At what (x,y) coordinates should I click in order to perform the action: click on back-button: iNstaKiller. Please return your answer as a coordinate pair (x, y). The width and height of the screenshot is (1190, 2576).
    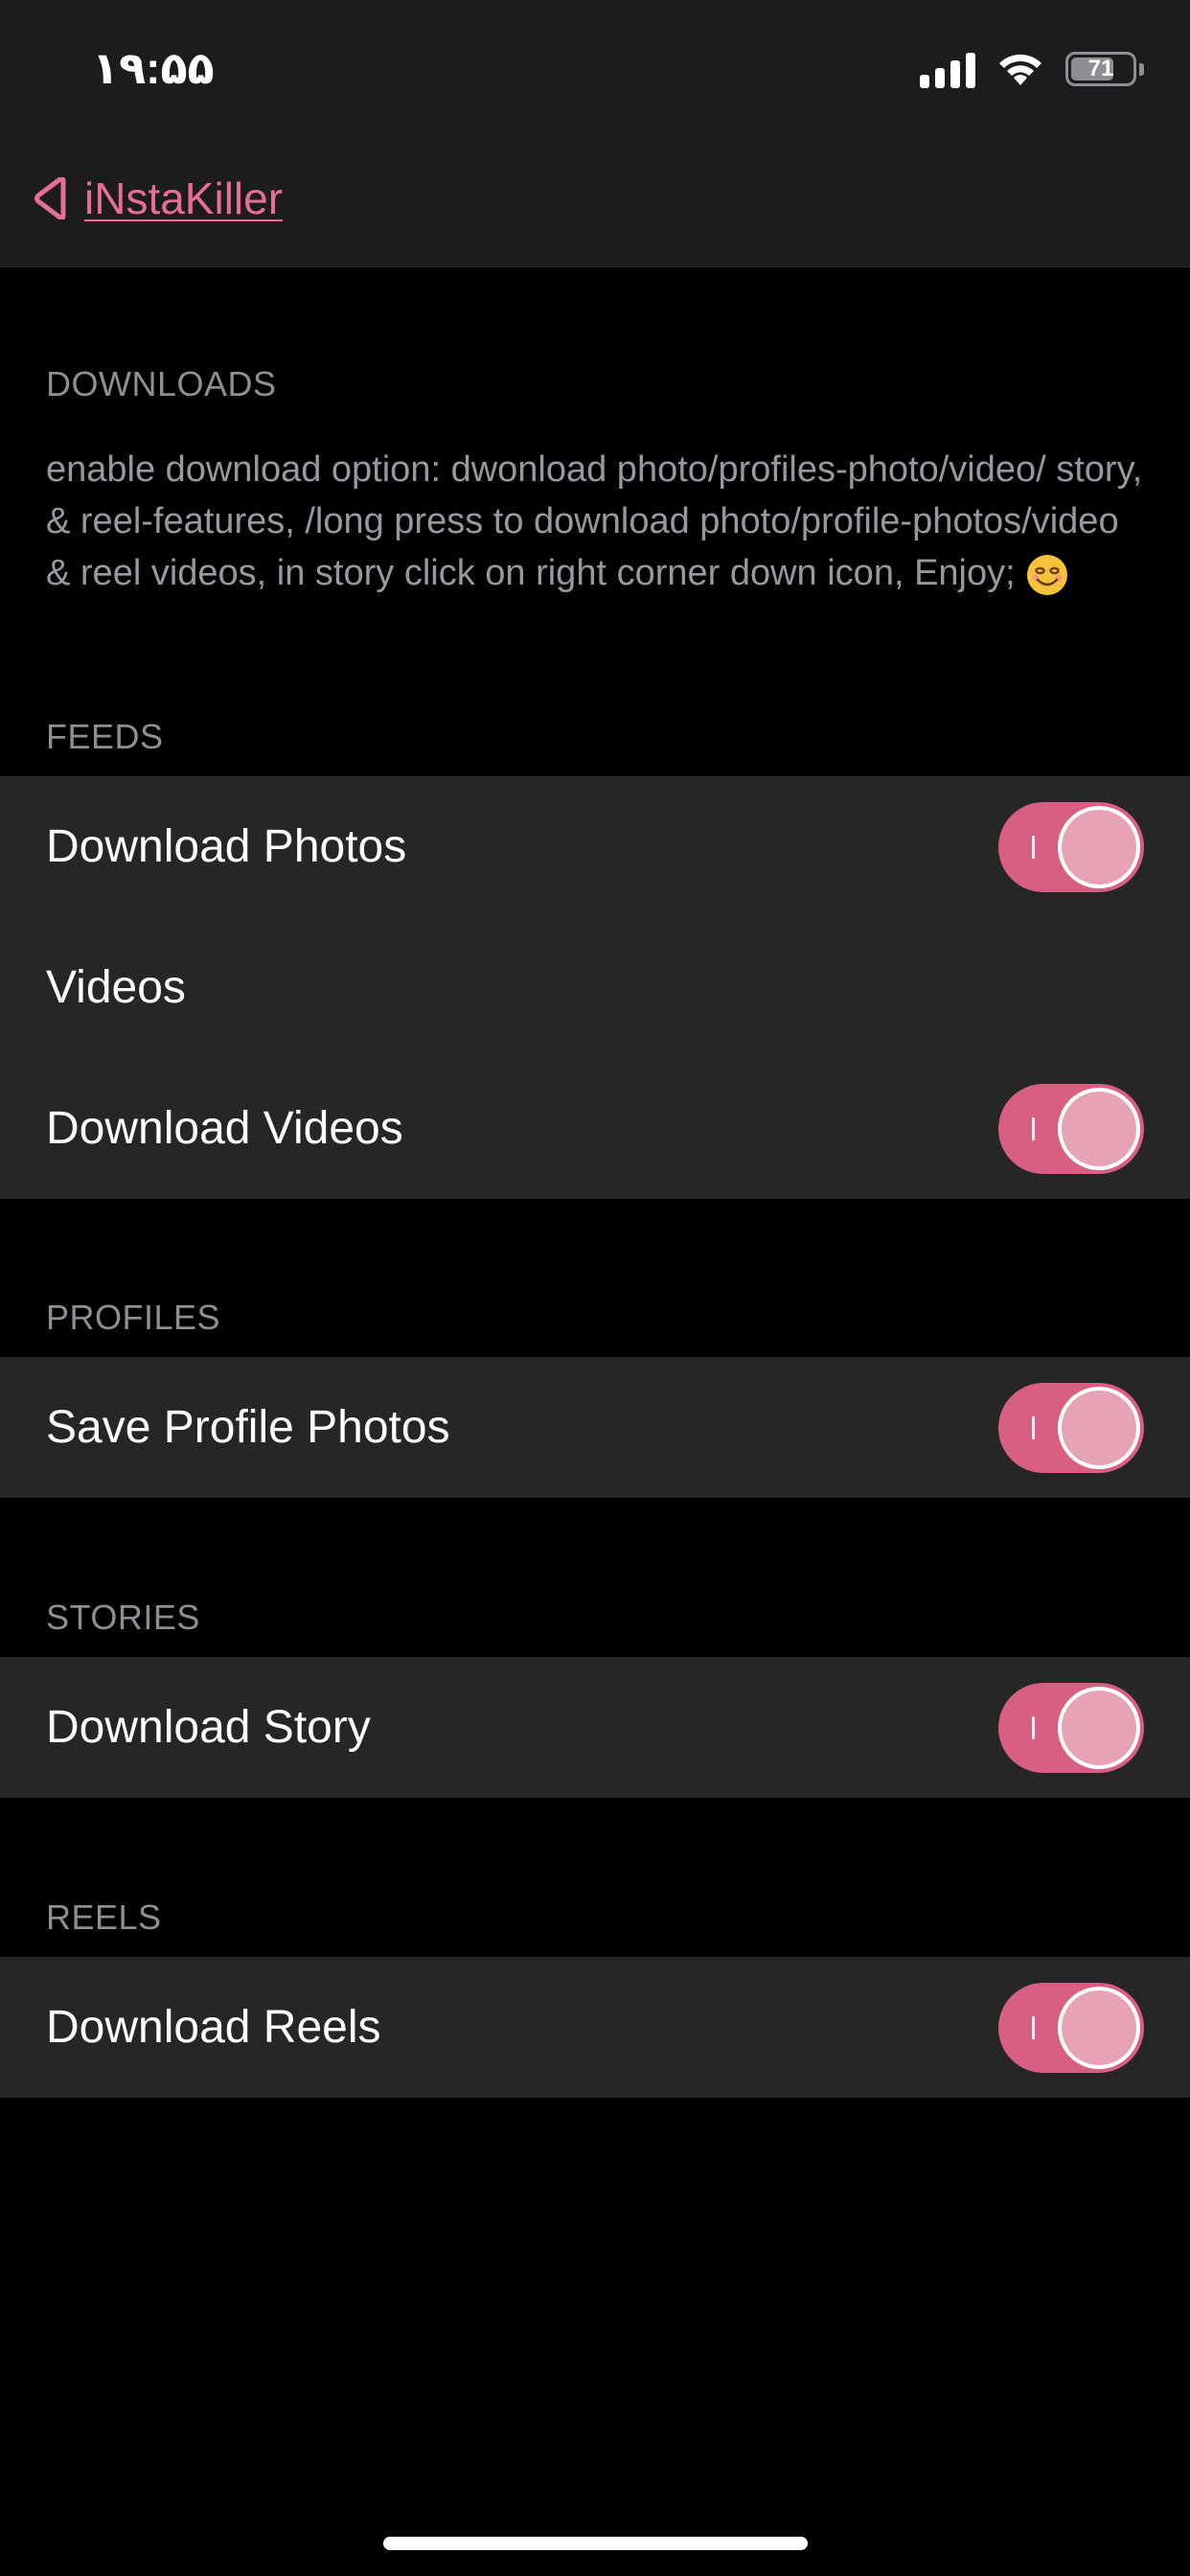
    Looking at the image, I should click on (158, 198).